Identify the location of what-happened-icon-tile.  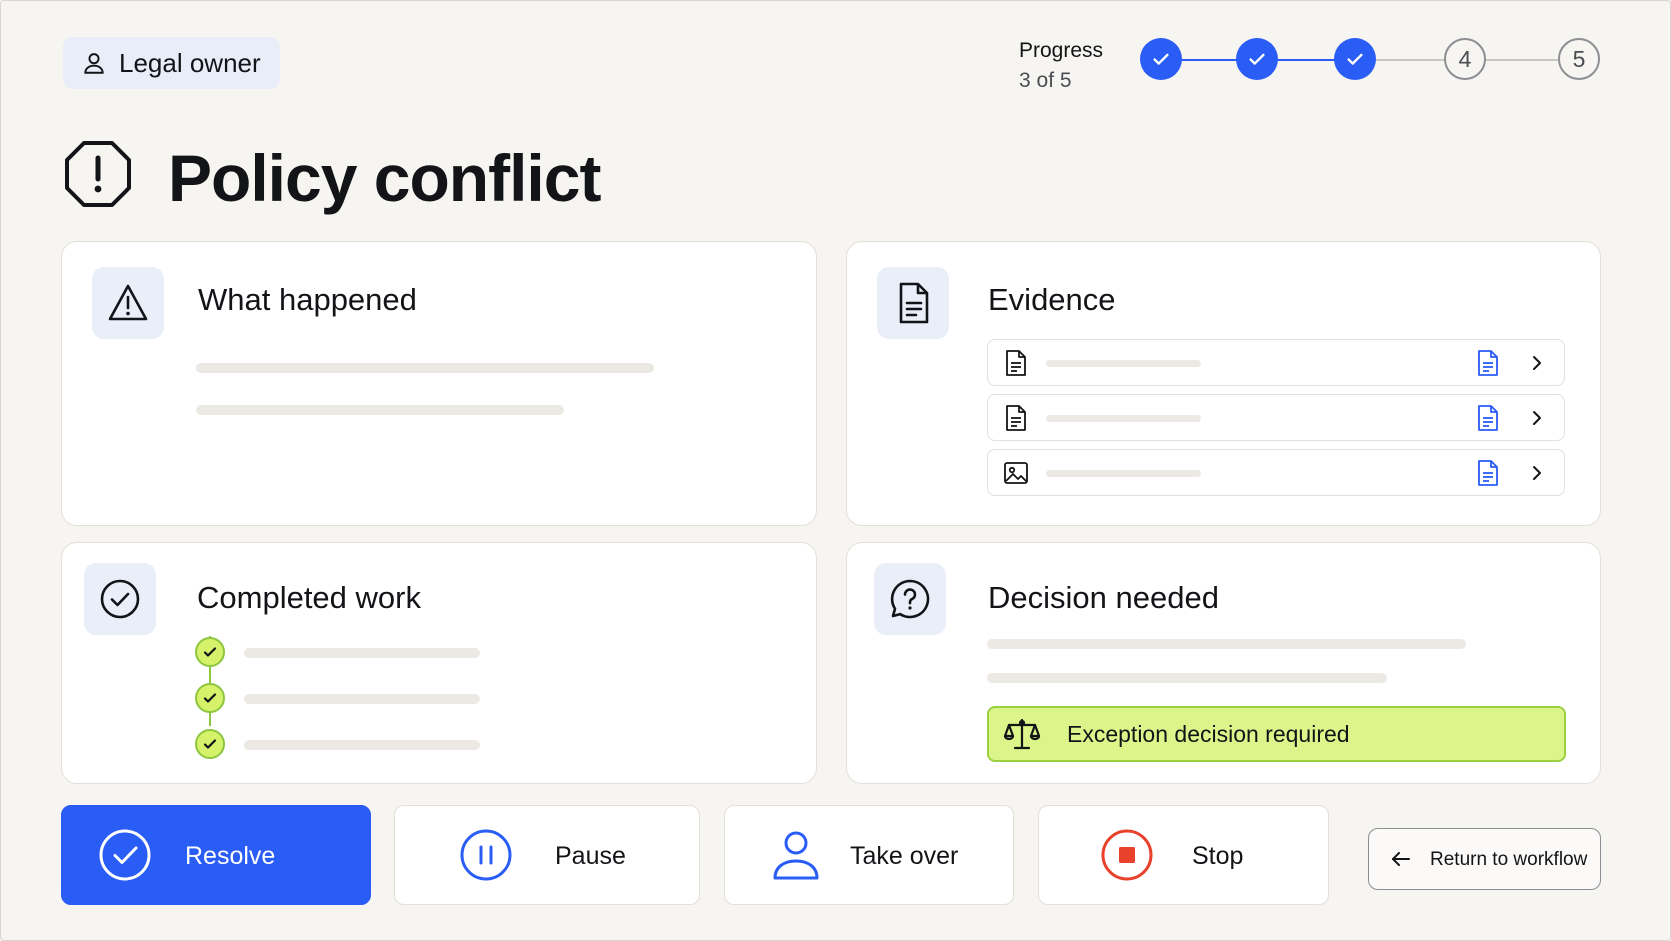
(128, 303).